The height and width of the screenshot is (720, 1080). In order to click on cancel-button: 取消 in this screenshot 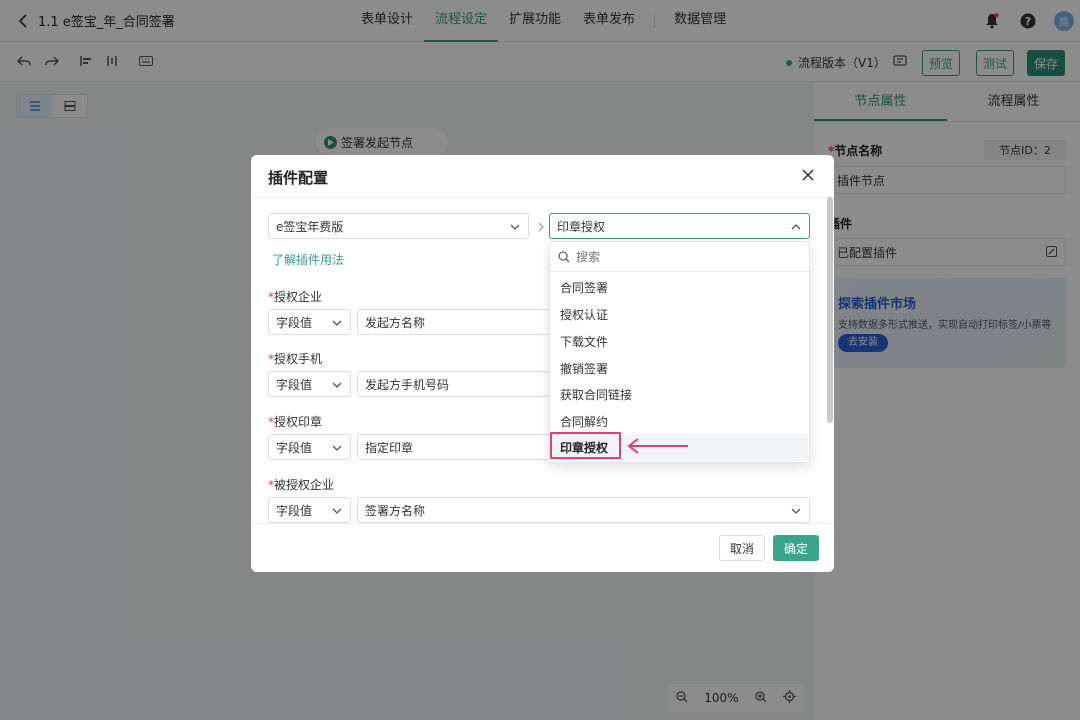, I will do `click(742, 548)`.